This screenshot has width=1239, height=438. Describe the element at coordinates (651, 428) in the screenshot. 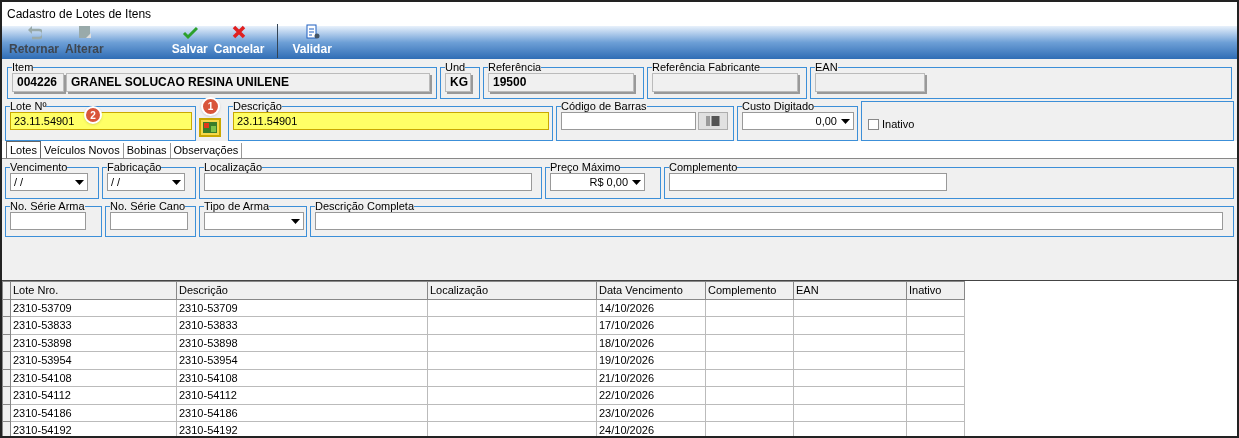

I see `table-cell: 24/10/2026` at that location.